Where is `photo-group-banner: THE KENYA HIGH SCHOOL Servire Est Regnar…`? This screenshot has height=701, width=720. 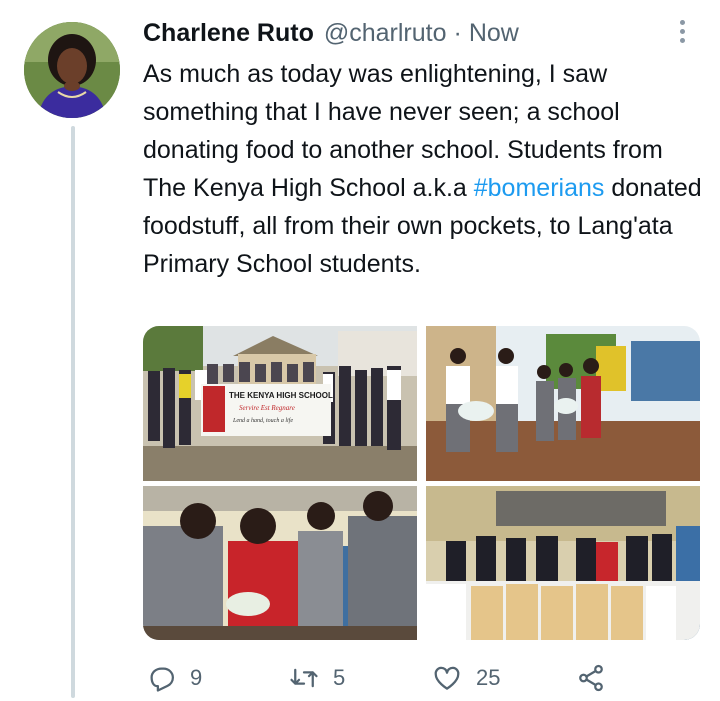
photo-group-banner: THE KENYA HIGH SCHOOL Servire Est Regnar… is located at coordinates (280, 403).